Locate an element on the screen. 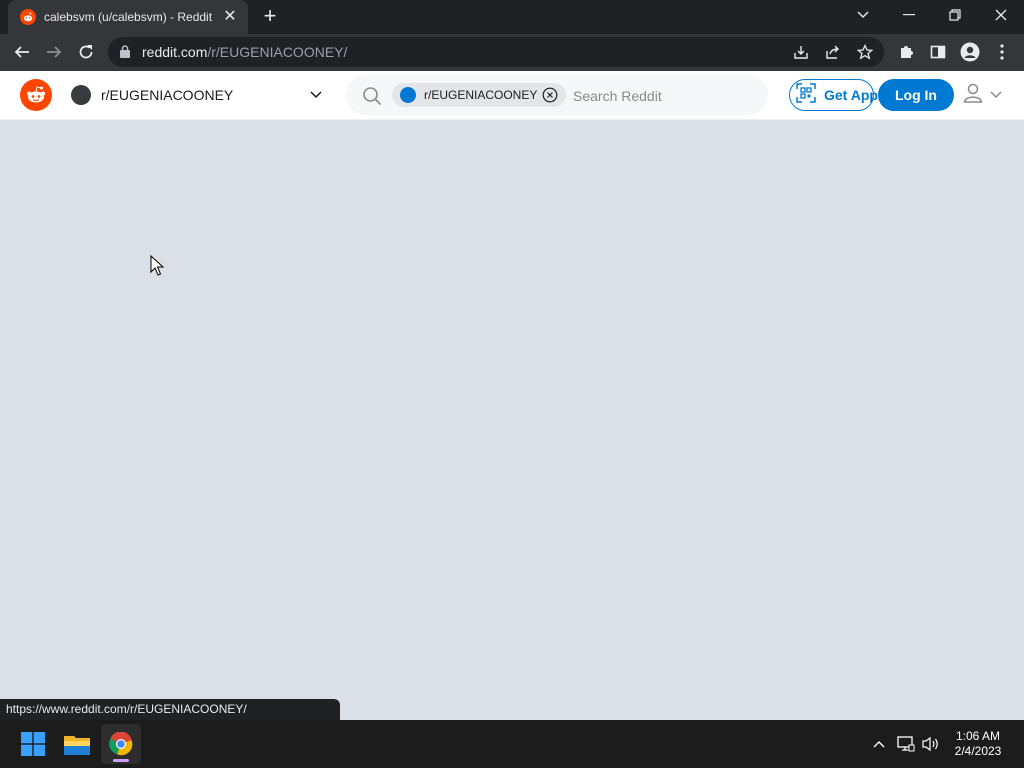  browser-toolbar: reddit.com/r/EUGENIACOONEY/ is located at coordinates (512, 52).